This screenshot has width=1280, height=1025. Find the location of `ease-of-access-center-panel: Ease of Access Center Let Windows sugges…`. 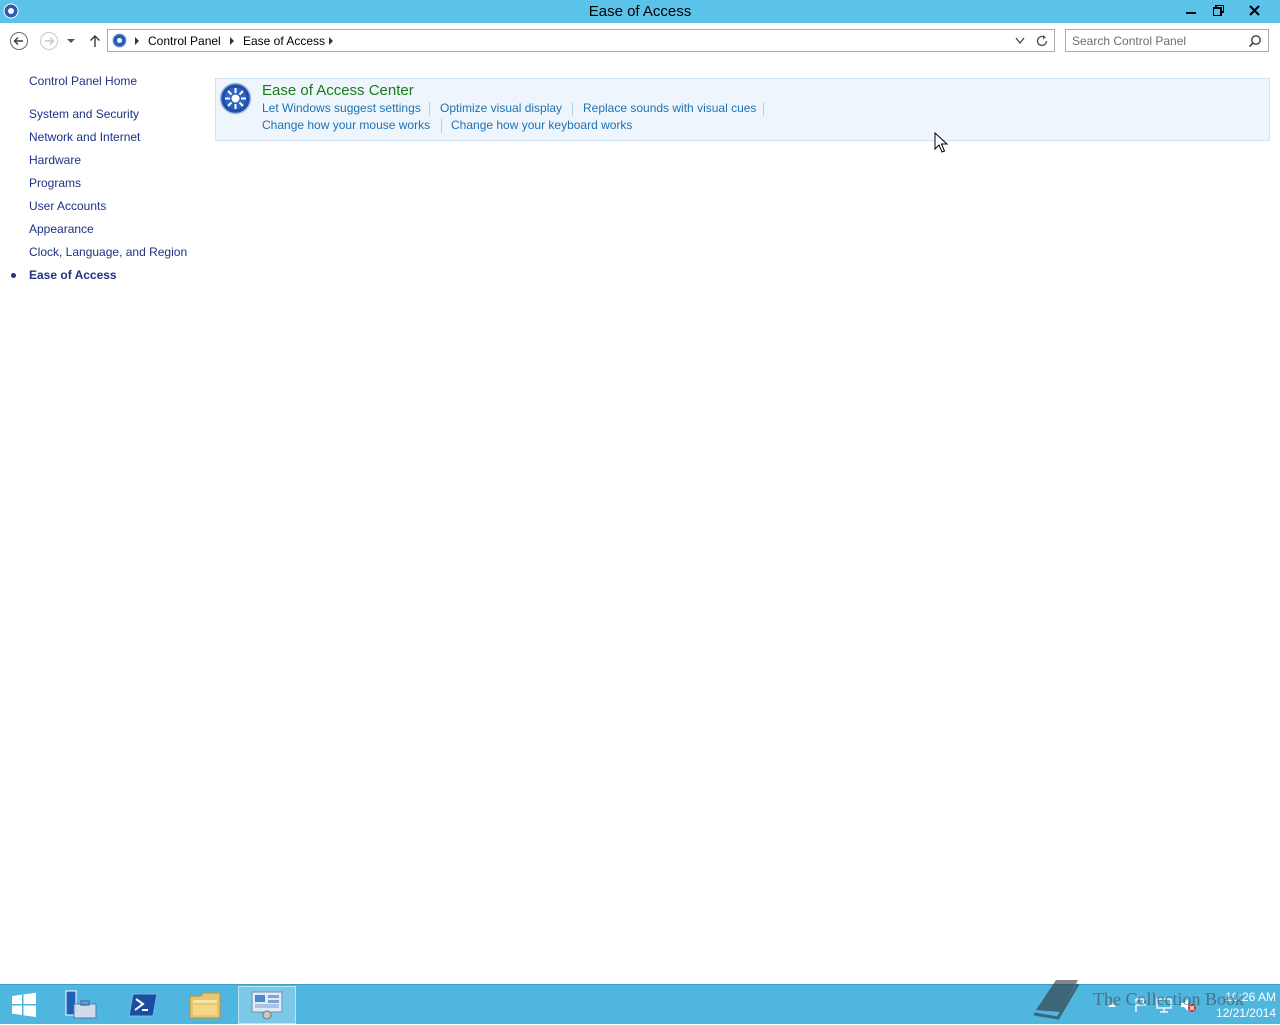

ease-of-access-center-panel: Ease of Access Center Let Windows sugges… is located at coordinates (742, 109).